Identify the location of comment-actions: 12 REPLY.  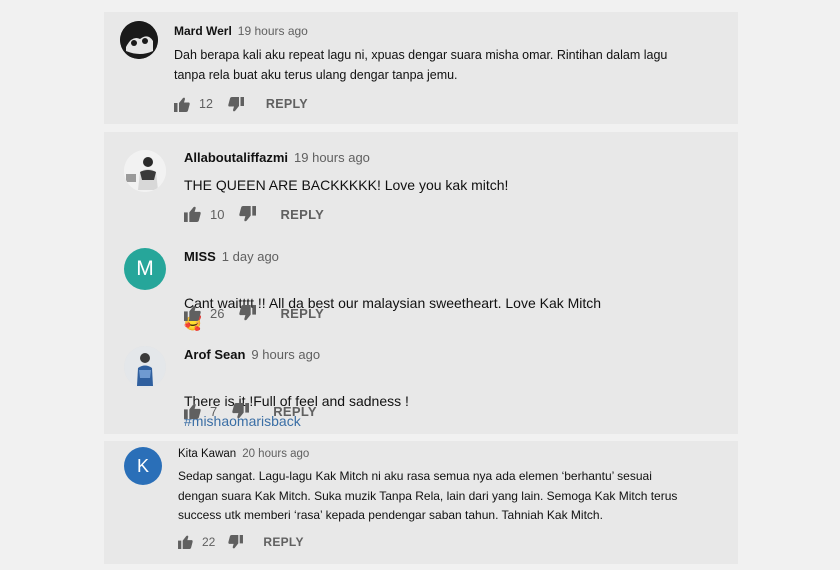
(241, 104).